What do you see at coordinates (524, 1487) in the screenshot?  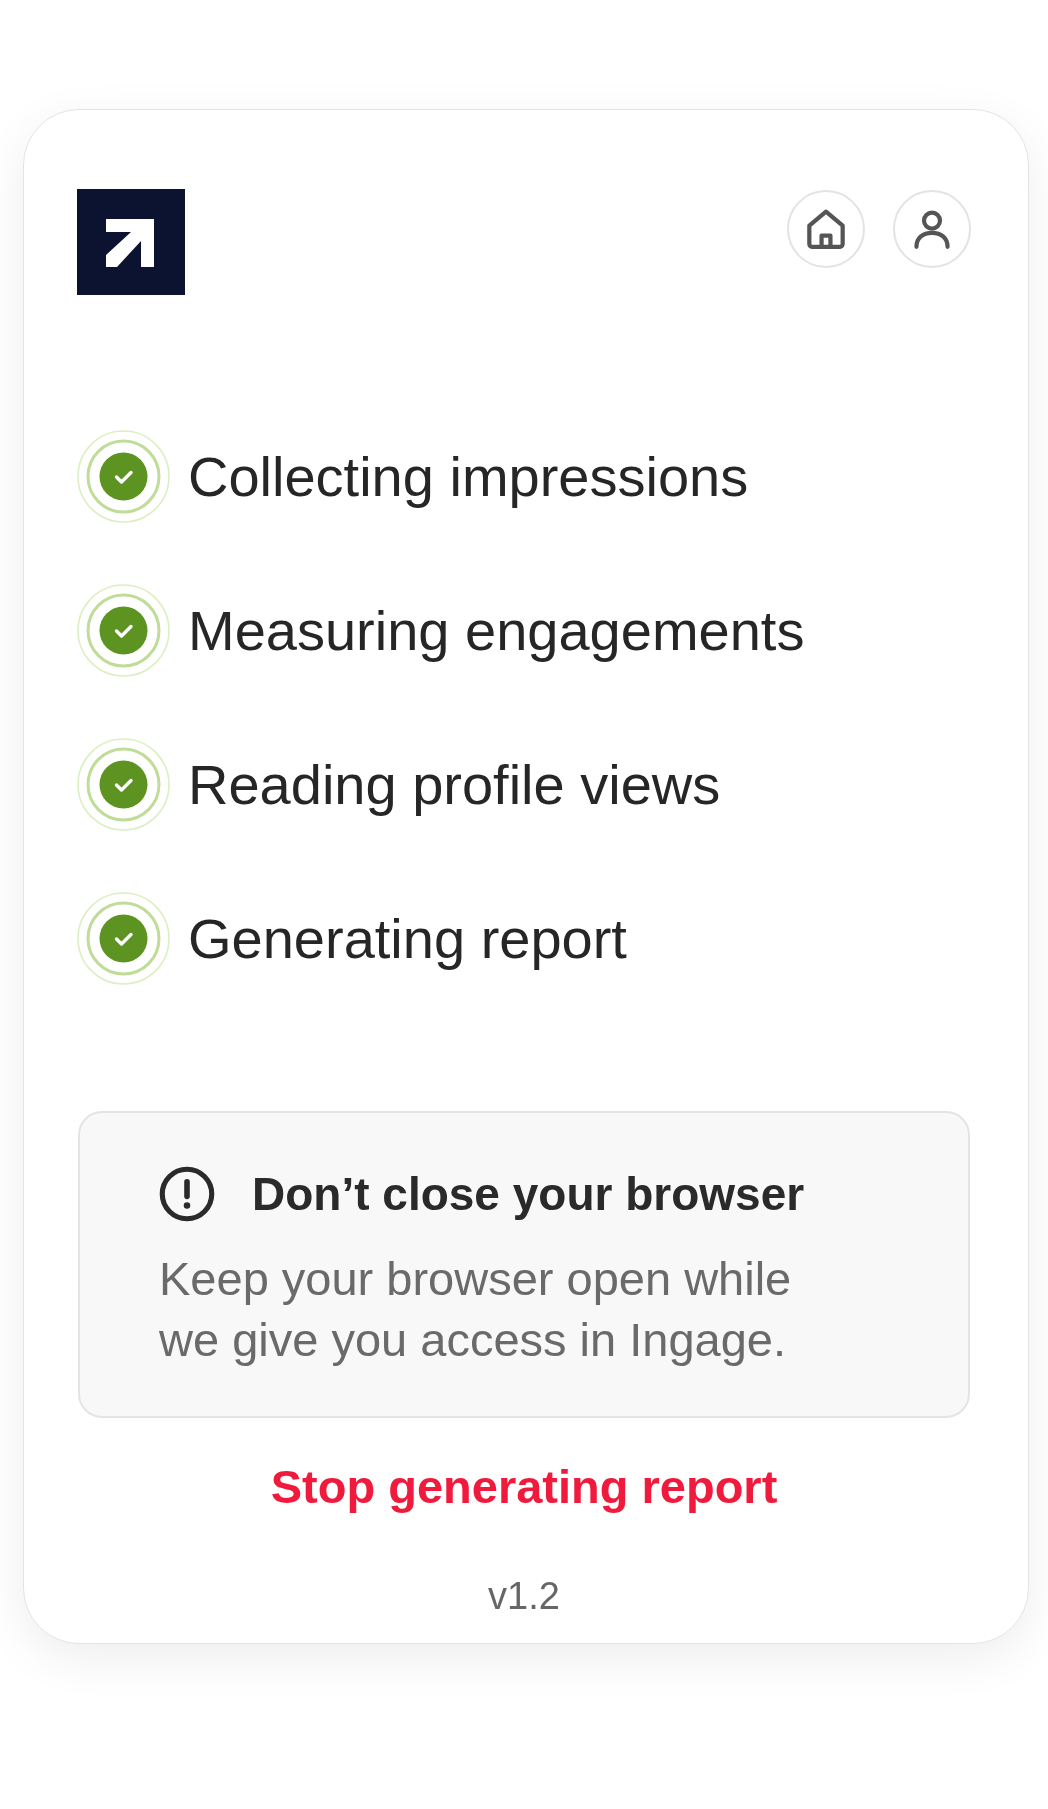 I see `stop-generating-link: Stop generating report` at bounding box center [524, 1487].